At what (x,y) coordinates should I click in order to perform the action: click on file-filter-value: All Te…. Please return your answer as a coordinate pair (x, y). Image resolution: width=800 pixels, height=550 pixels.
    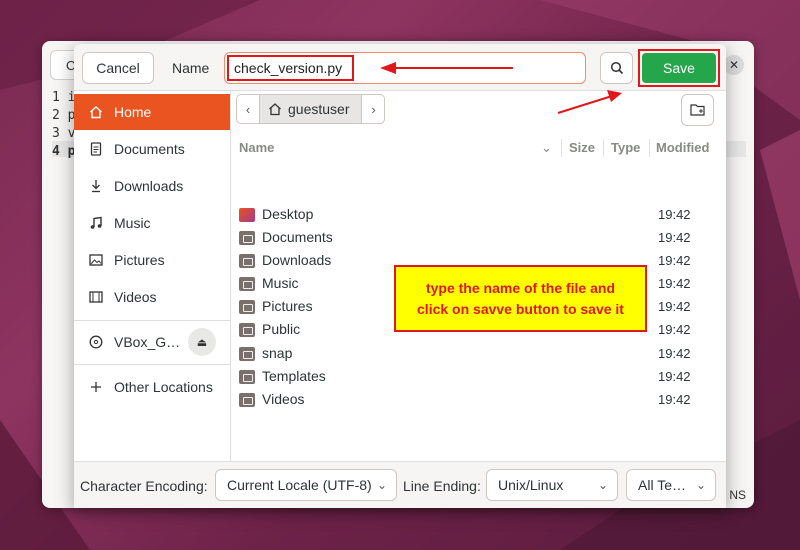
    Looking at the image, I should click on (662, 485).